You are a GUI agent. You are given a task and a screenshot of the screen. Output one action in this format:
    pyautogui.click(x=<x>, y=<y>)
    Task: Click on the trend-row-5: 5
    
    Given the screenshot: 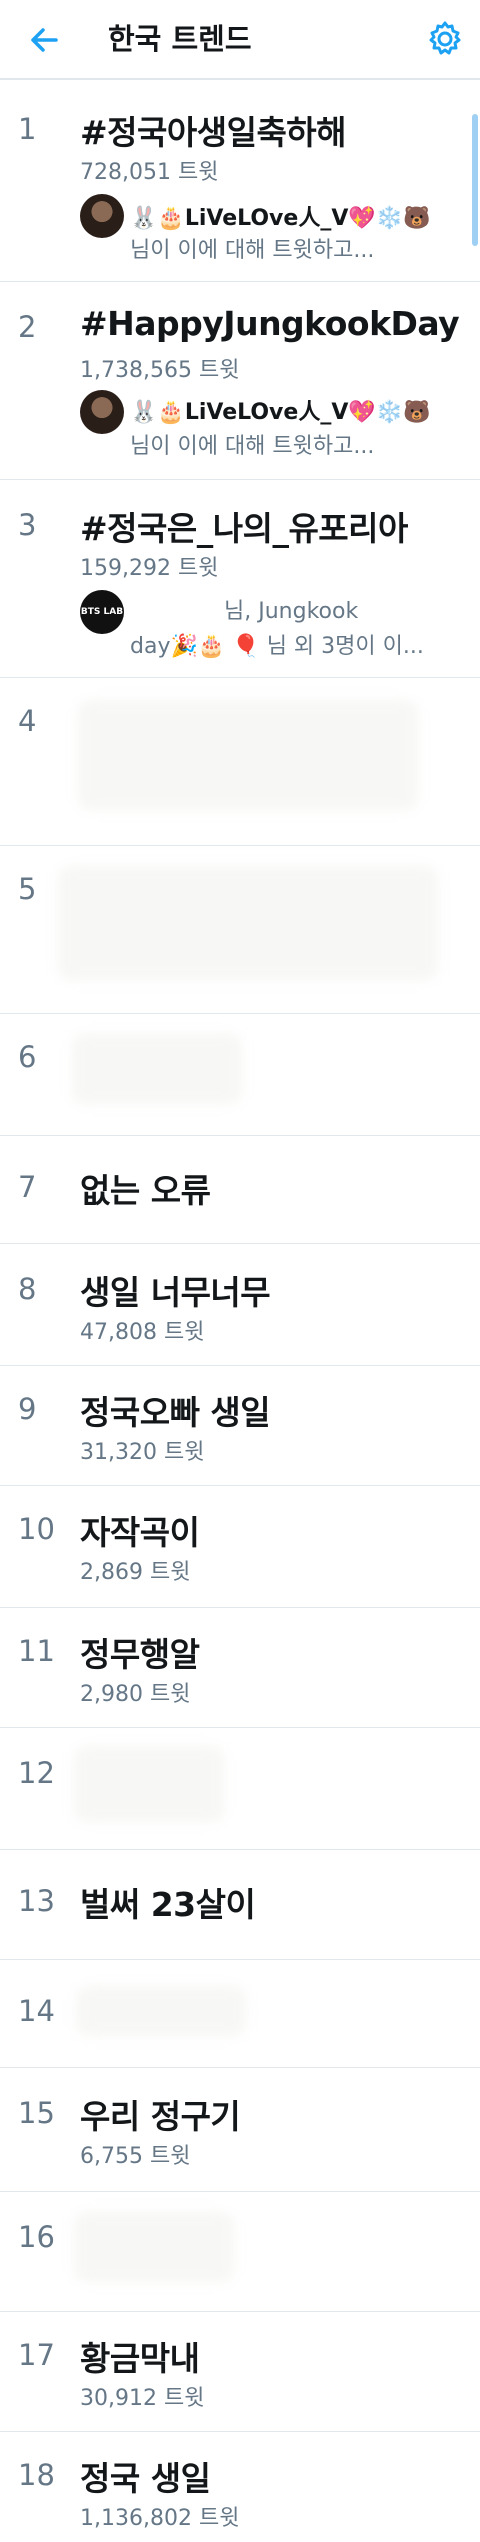 What is the action you would take?
    pyautogui.click(x=240, y=930)
    